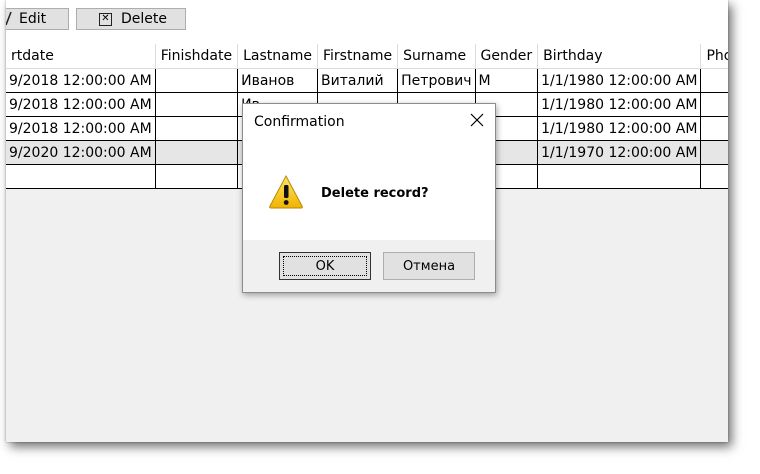 The image size is (760, 474). I want to click on ok-button: OK, so click(325, 266).